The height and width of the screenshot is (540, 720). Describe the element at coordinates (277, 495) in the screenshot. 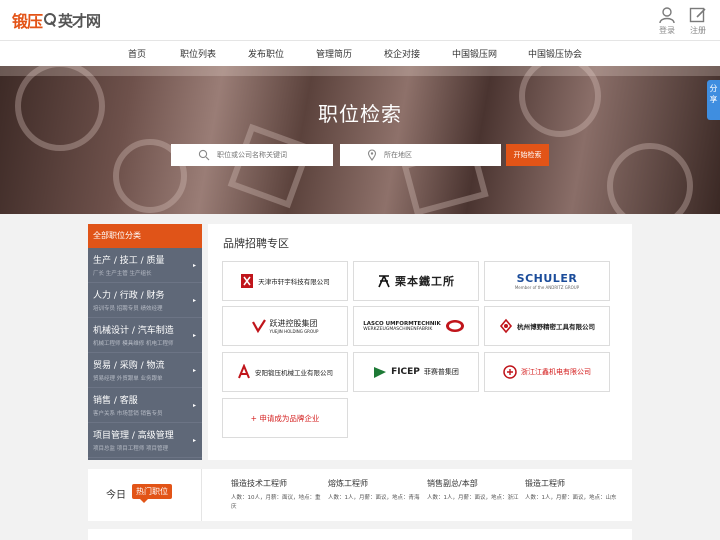

I see `job-item: 锻造技术工程师 人数：10人，月薪：面议，地点：重庆` at that location.